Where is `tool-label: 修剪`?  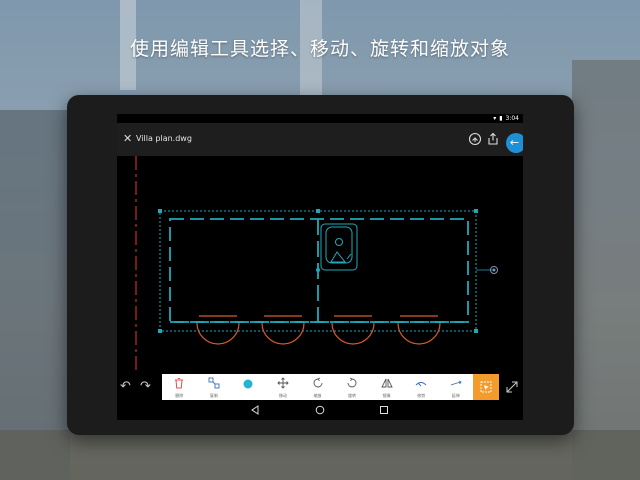
tool-label: 修剪 is located at coordinates (421, 395).